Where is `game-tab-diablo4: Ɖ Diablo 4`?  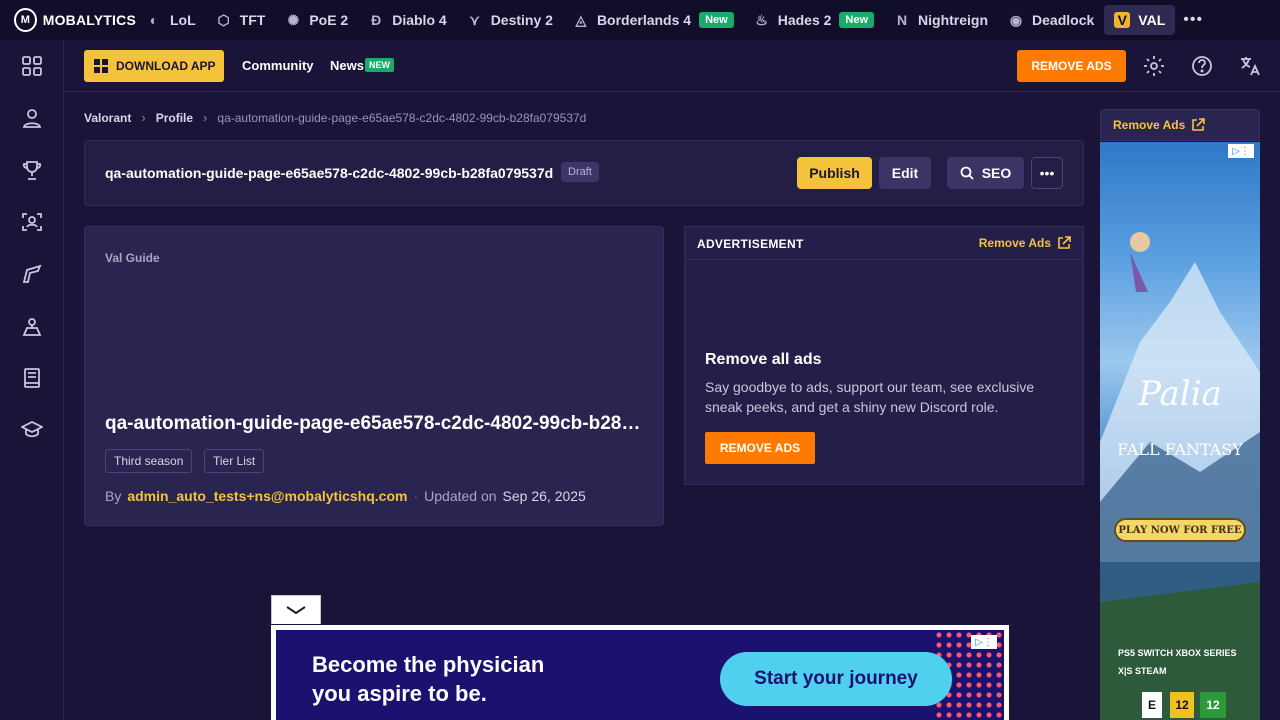
game-tab-diablo4: Ɖ Diablo 4 is located at coordinates (407, 20).